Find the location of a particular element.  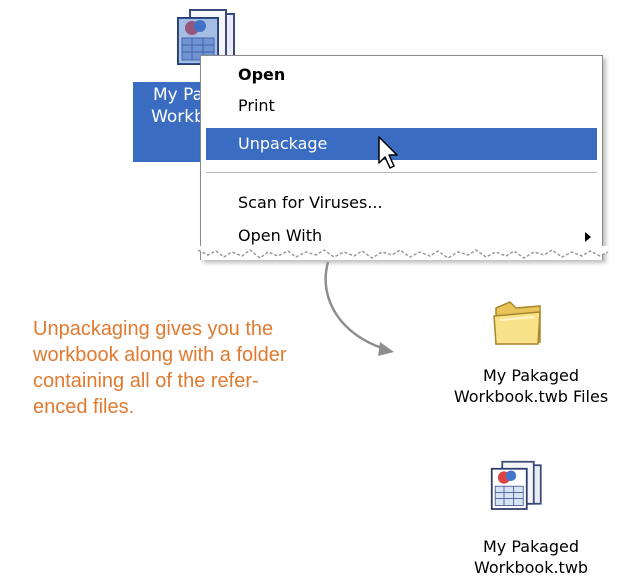

callout-line-3: containing all of the refer- is located at coordinates (146, 381).